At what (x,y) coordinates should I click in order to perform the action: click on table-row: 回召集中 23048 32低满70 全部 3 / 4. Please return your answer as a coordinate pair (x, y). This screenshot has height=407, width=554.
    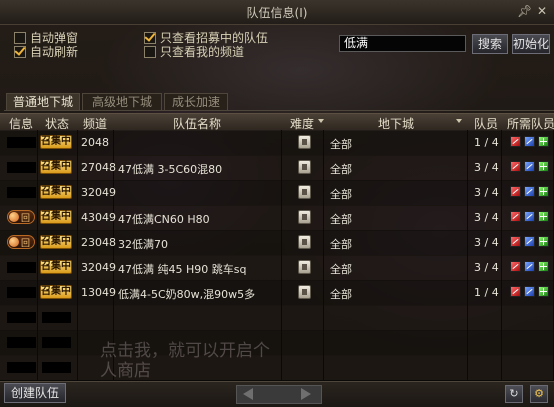
    Looking at the image, I should click on (277, 243).